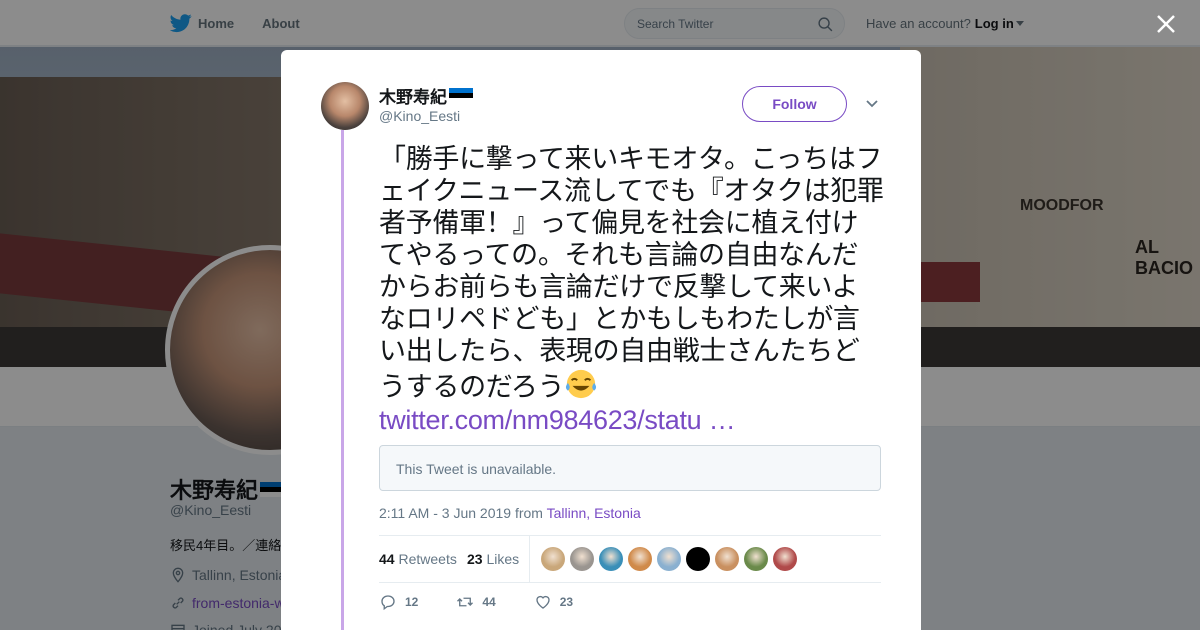 The width and height of the screenshot is (1200, 630). I want to click on likes-label: Likes, so click(503, 559).